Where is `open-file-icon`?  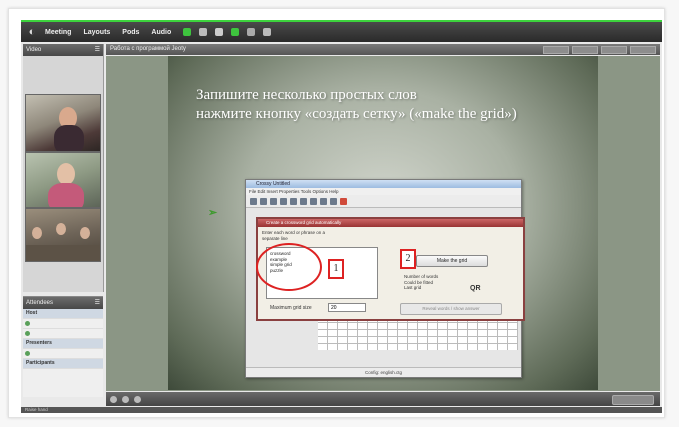
open-file-icon is located at coordinates (263, 201).